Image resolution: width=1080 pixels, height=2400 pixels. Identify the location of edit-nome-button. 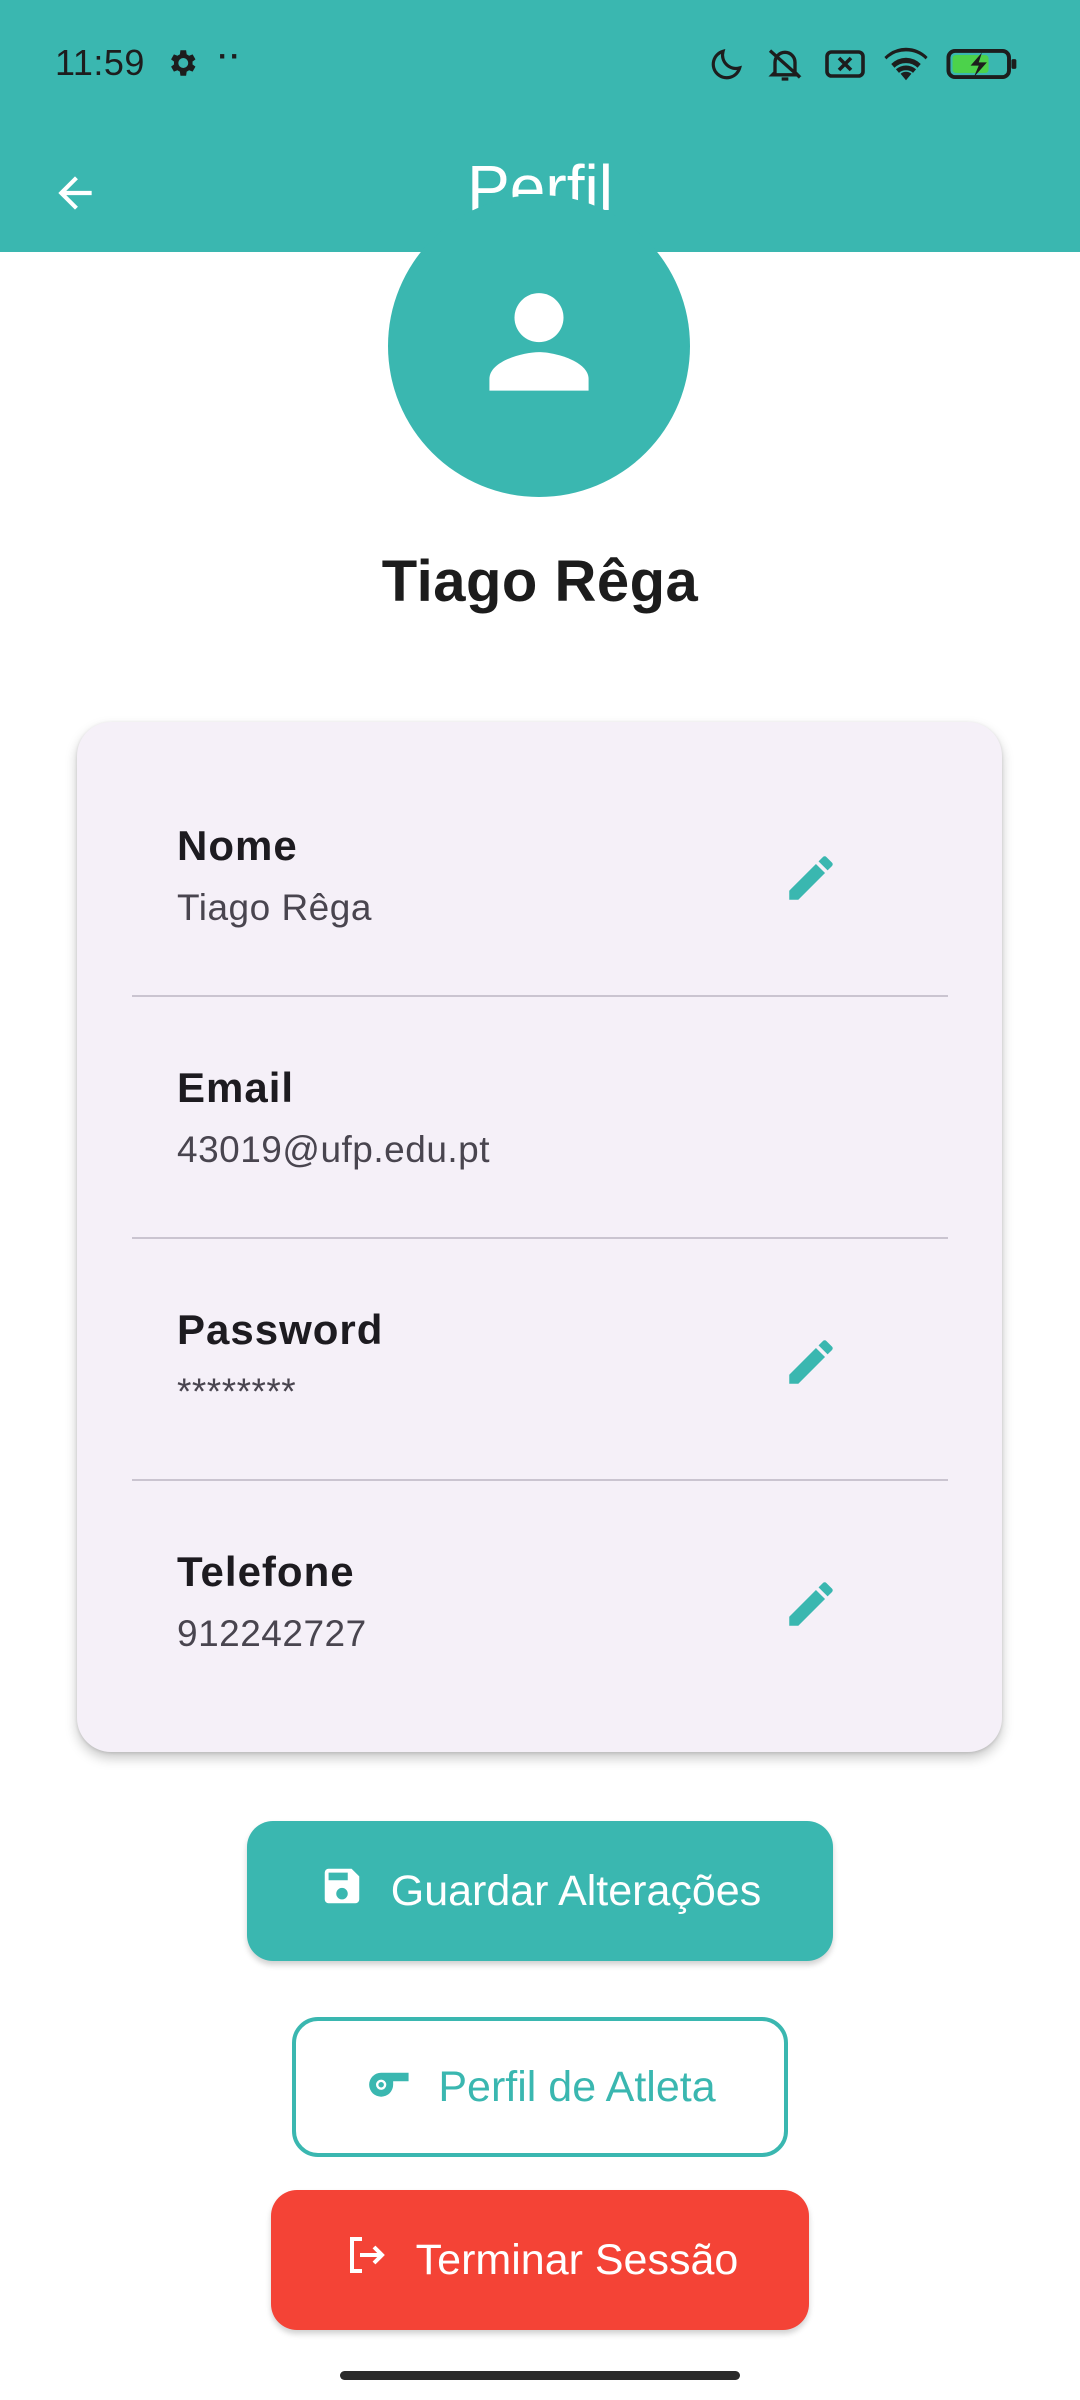
(811, 880).